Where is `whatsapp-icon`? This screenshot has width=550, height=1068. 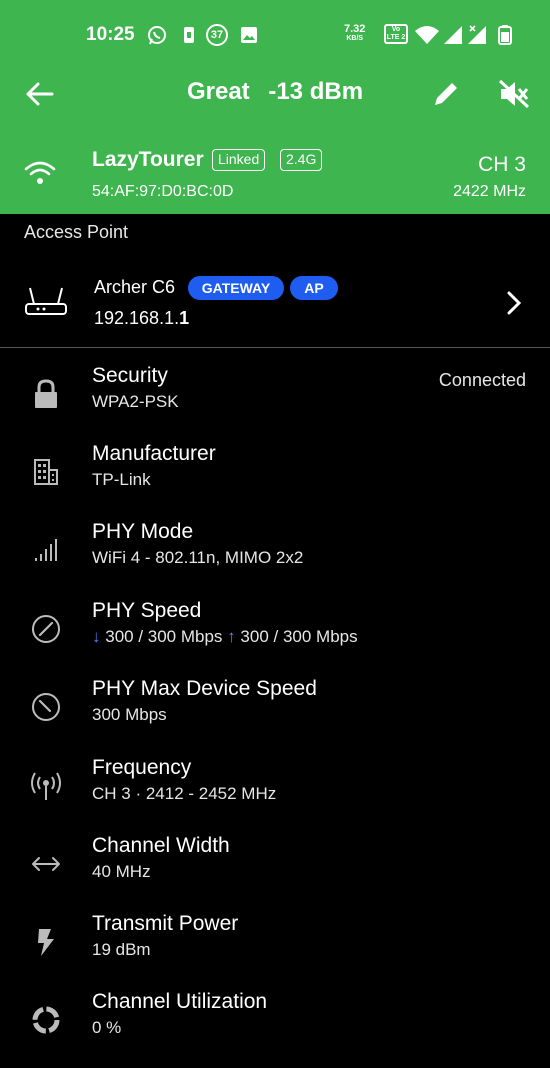 whatsapp-icon is located at coordinates (157, 35).